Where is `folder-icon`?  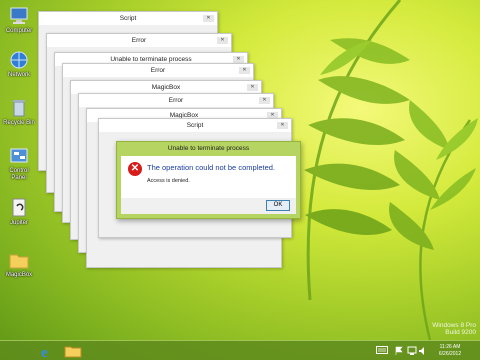 folder-icon is located at coordinates (19, 261).